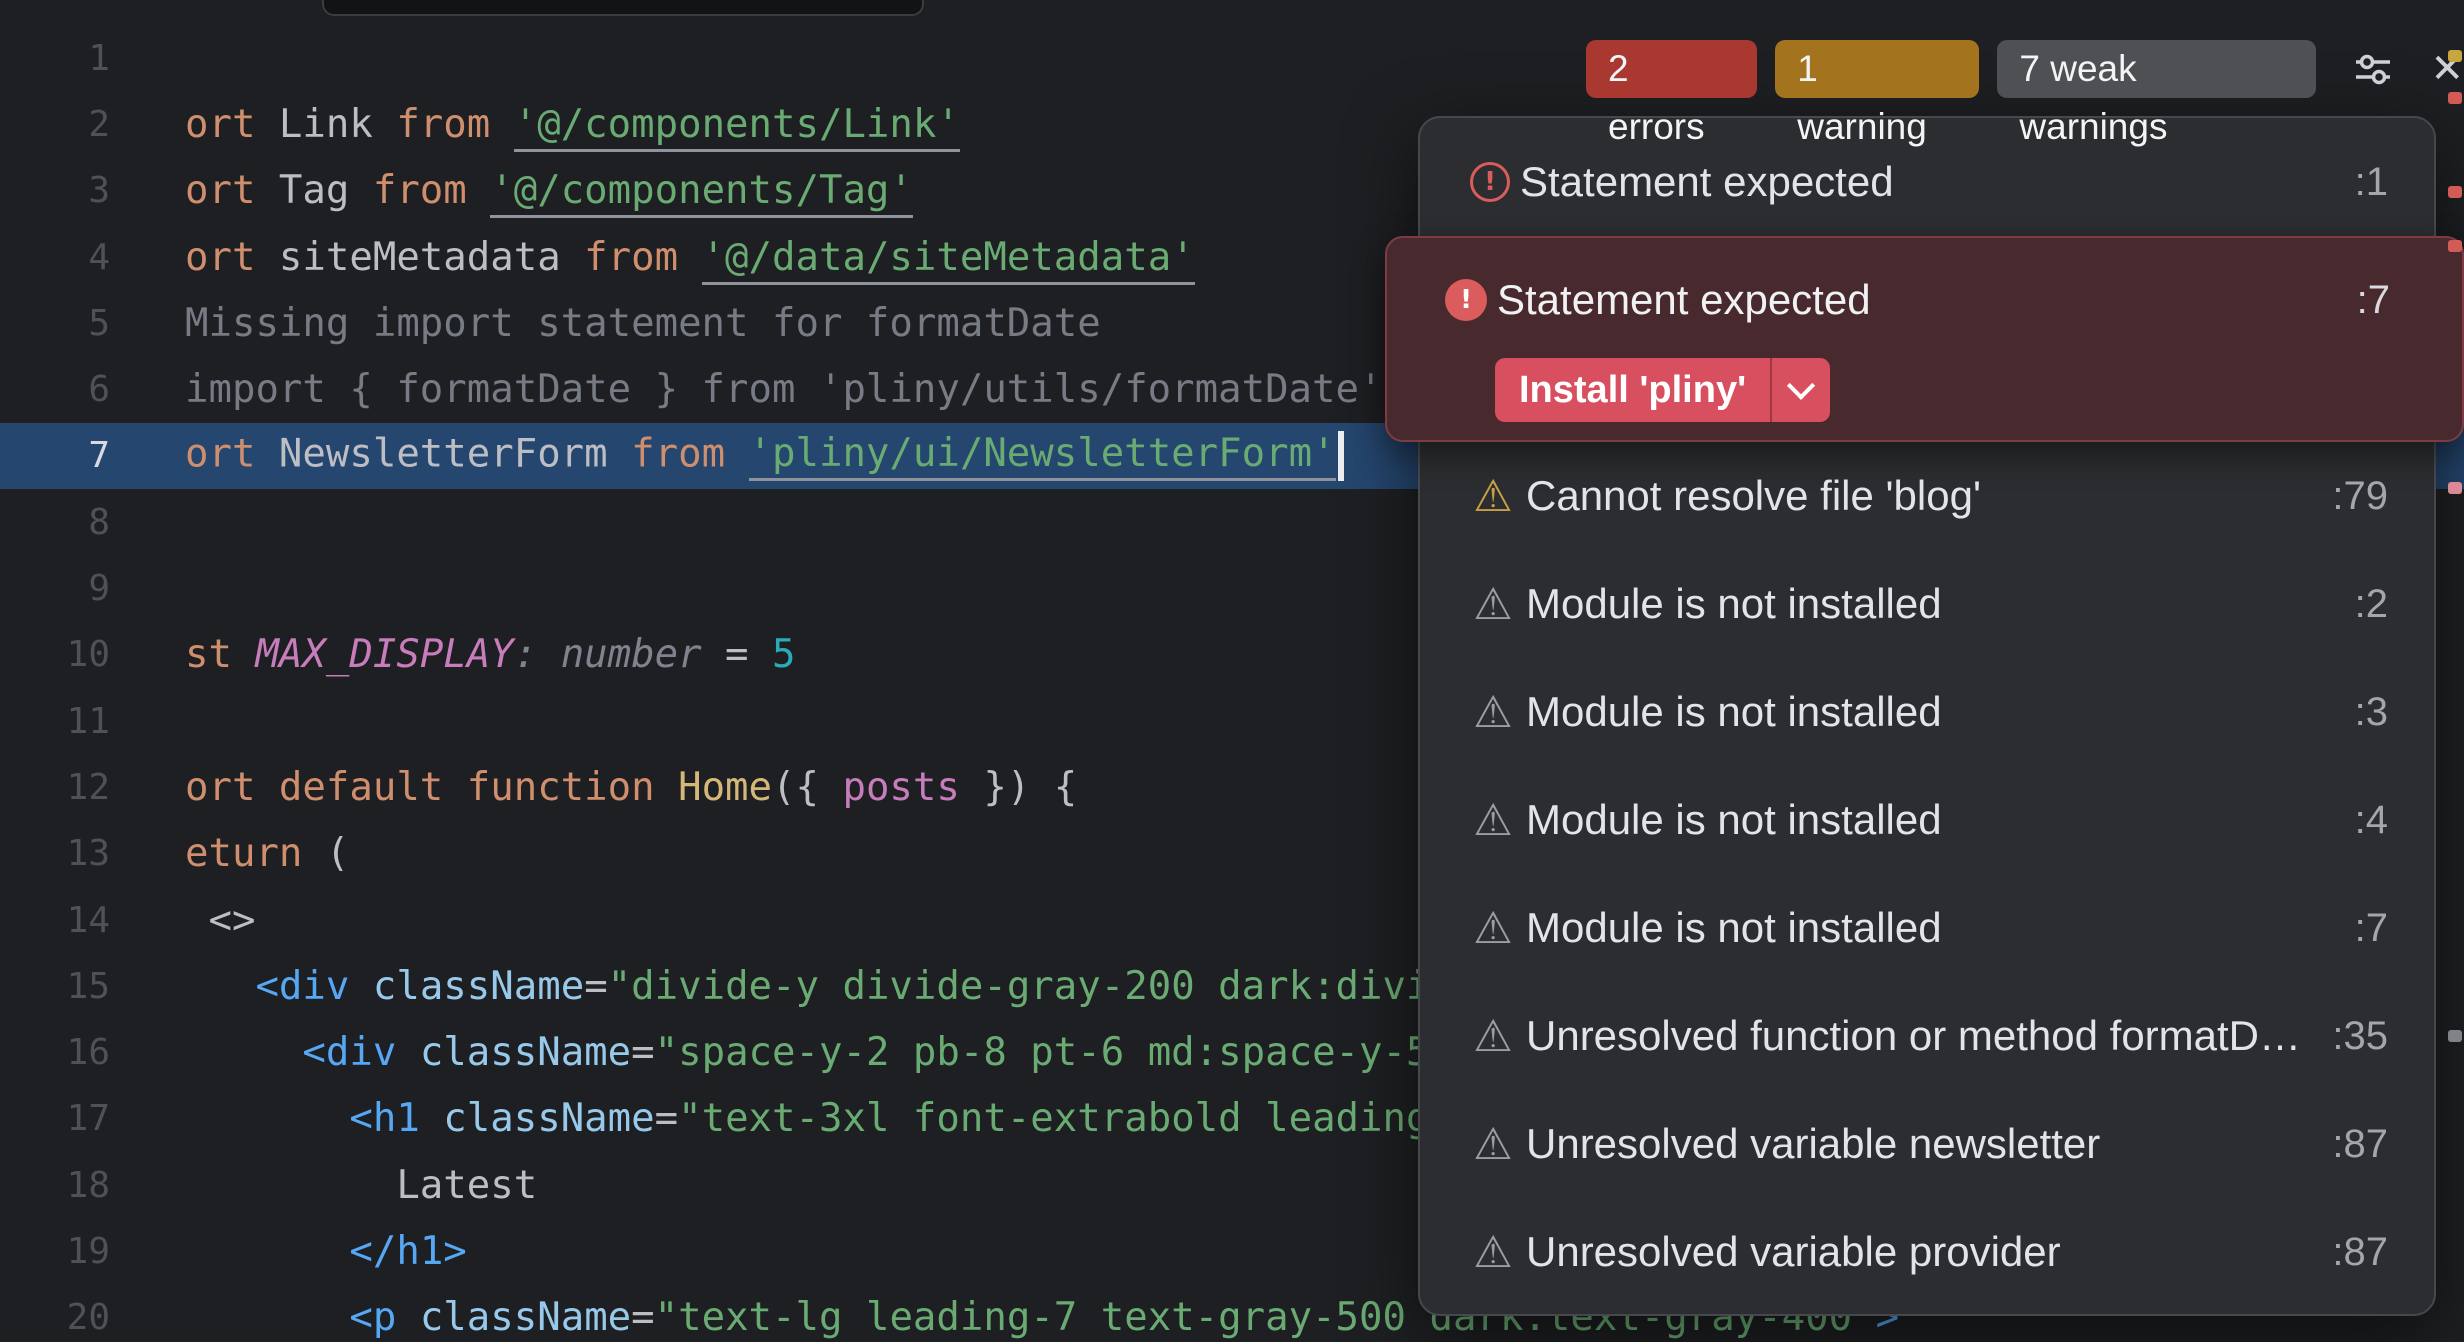  What do you see at coordinates (2373, 69) in the screenshot?
I see `inspection-settings-icon` at bounding box center [2373, 69].